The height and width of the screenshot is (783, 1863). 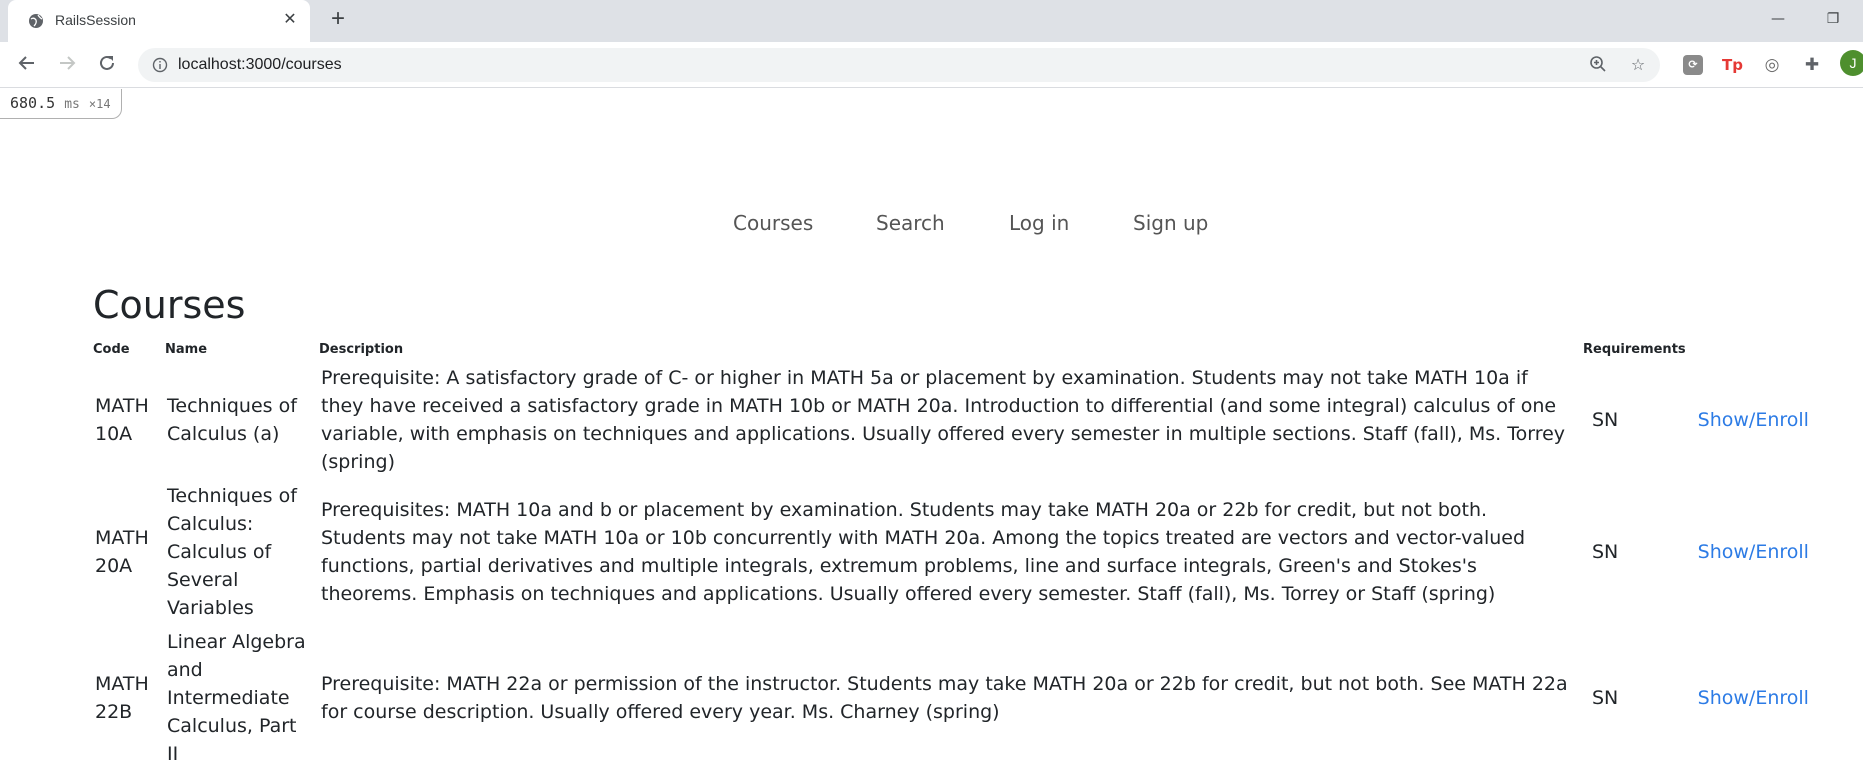 What do you see at coordinates (931, 21) in the screenshot?
I see `tab-strip: RailsSession ✕ + — ❐` at bounding box center [931, 21].